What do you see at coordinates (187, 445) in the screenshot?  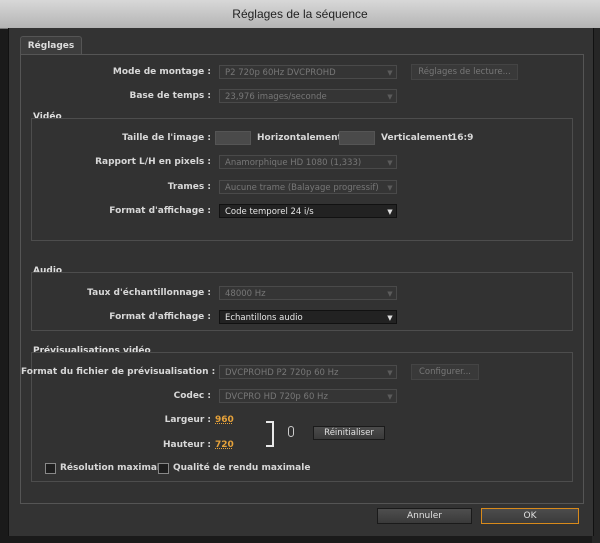 I see `height-label: Hauteur :` at bounding box center [187, 445].